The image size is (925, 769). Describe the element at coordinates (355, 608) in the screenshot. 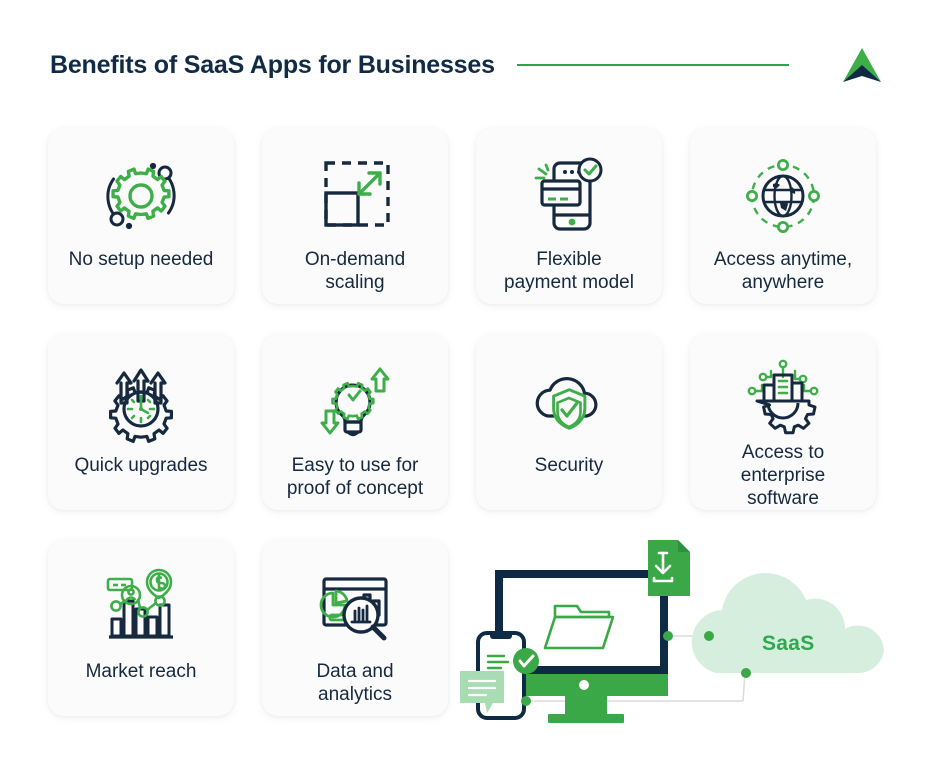

I see `dashboard-magnifier-icon` at that location.